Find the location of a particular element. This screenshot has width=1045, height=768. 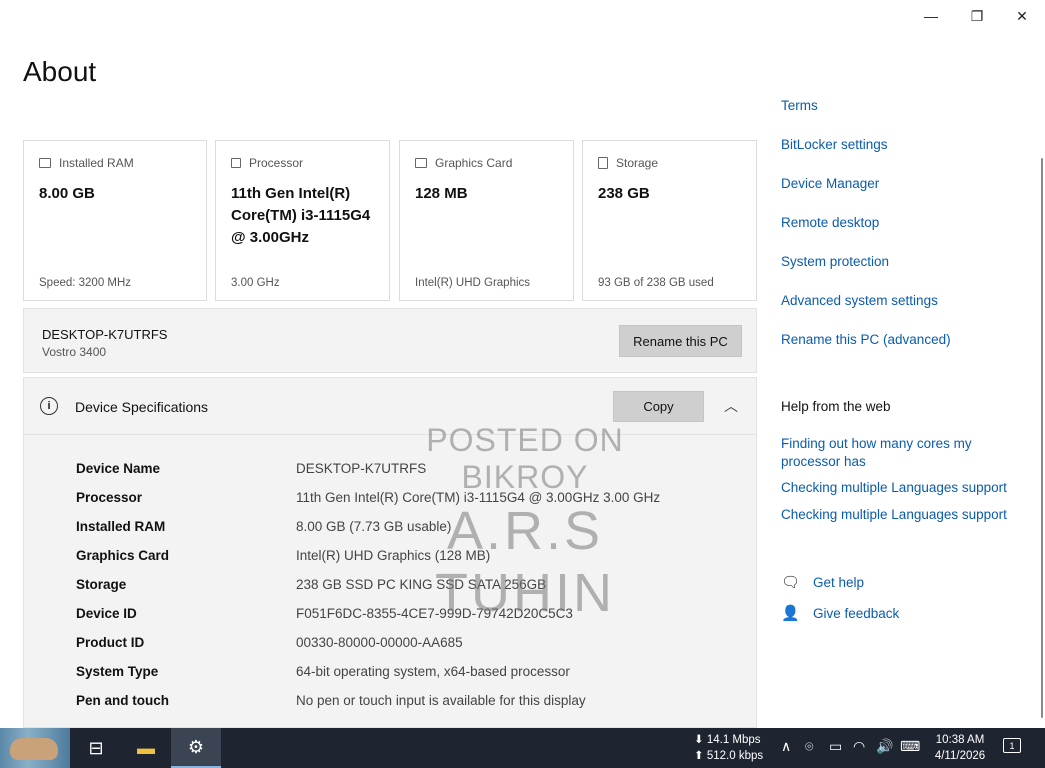

network-speed: ⬇ 14.1 Mbps ⬆ 512.0 kbps is located at coordinates (728, 748).